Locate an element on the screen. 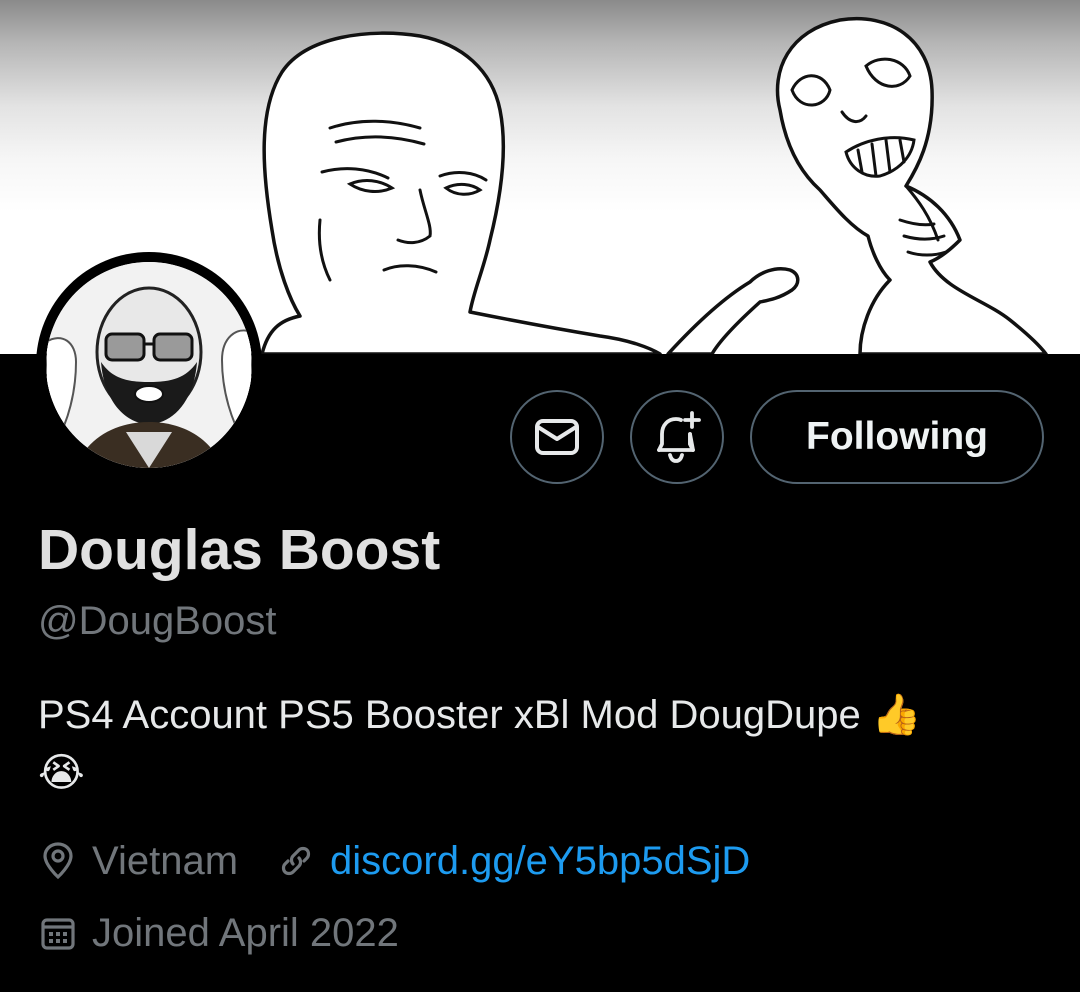  location-text: Vietnam is located at coordinates (165, 861).